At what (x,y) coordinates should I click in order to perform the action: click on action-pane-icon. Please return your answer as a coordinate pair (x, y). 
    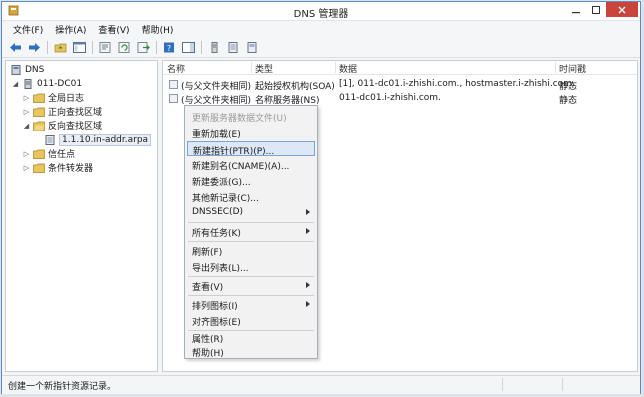
    Looking at the image, I should click on (188, 47).